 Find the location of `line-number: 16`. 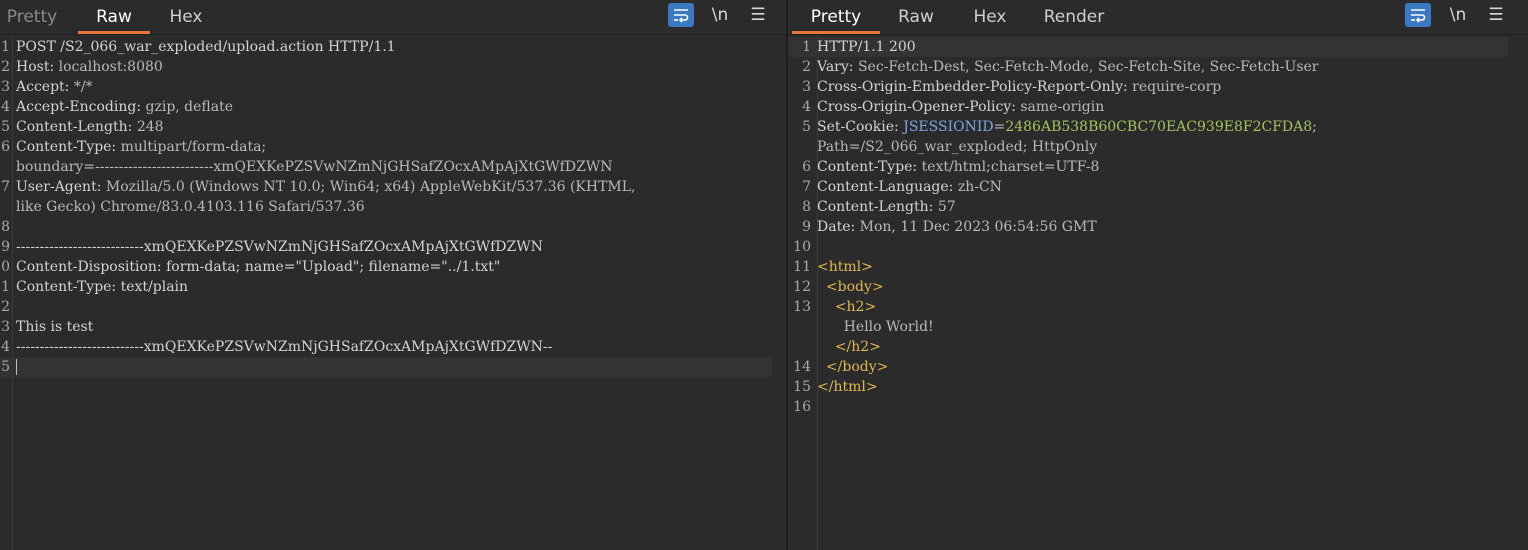

line-number: 16 is located at coordinates (802, 407).